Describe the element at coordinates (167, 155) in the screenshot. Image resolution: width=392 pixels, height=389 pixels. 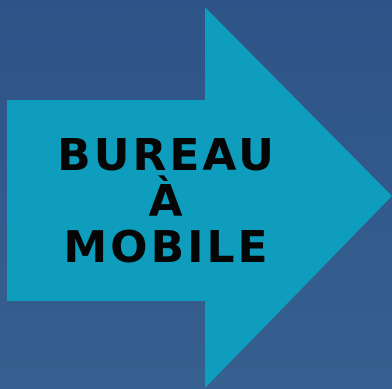
I see `label-line-1: BUREAU` at that location.